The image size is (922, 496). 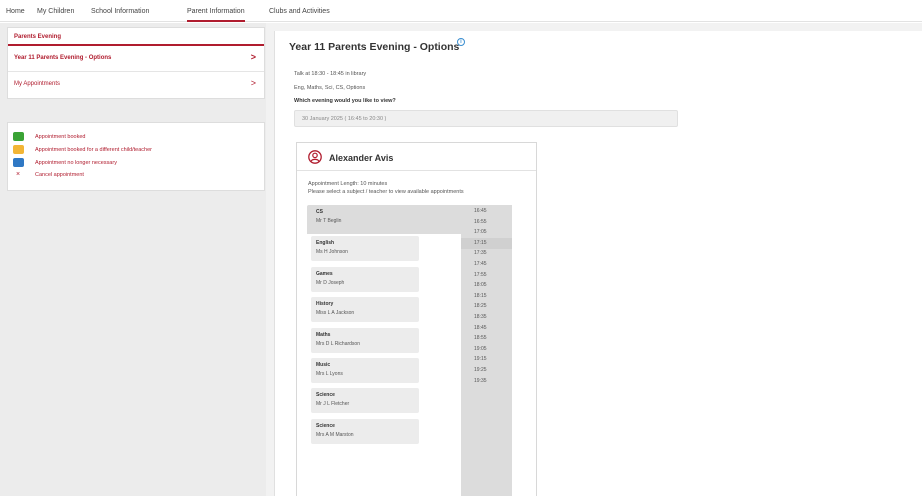 What do you see at coordinates (480, 275) in the screenshot?
I see `time-slot: 17:55` at bounding box center [480, 275].